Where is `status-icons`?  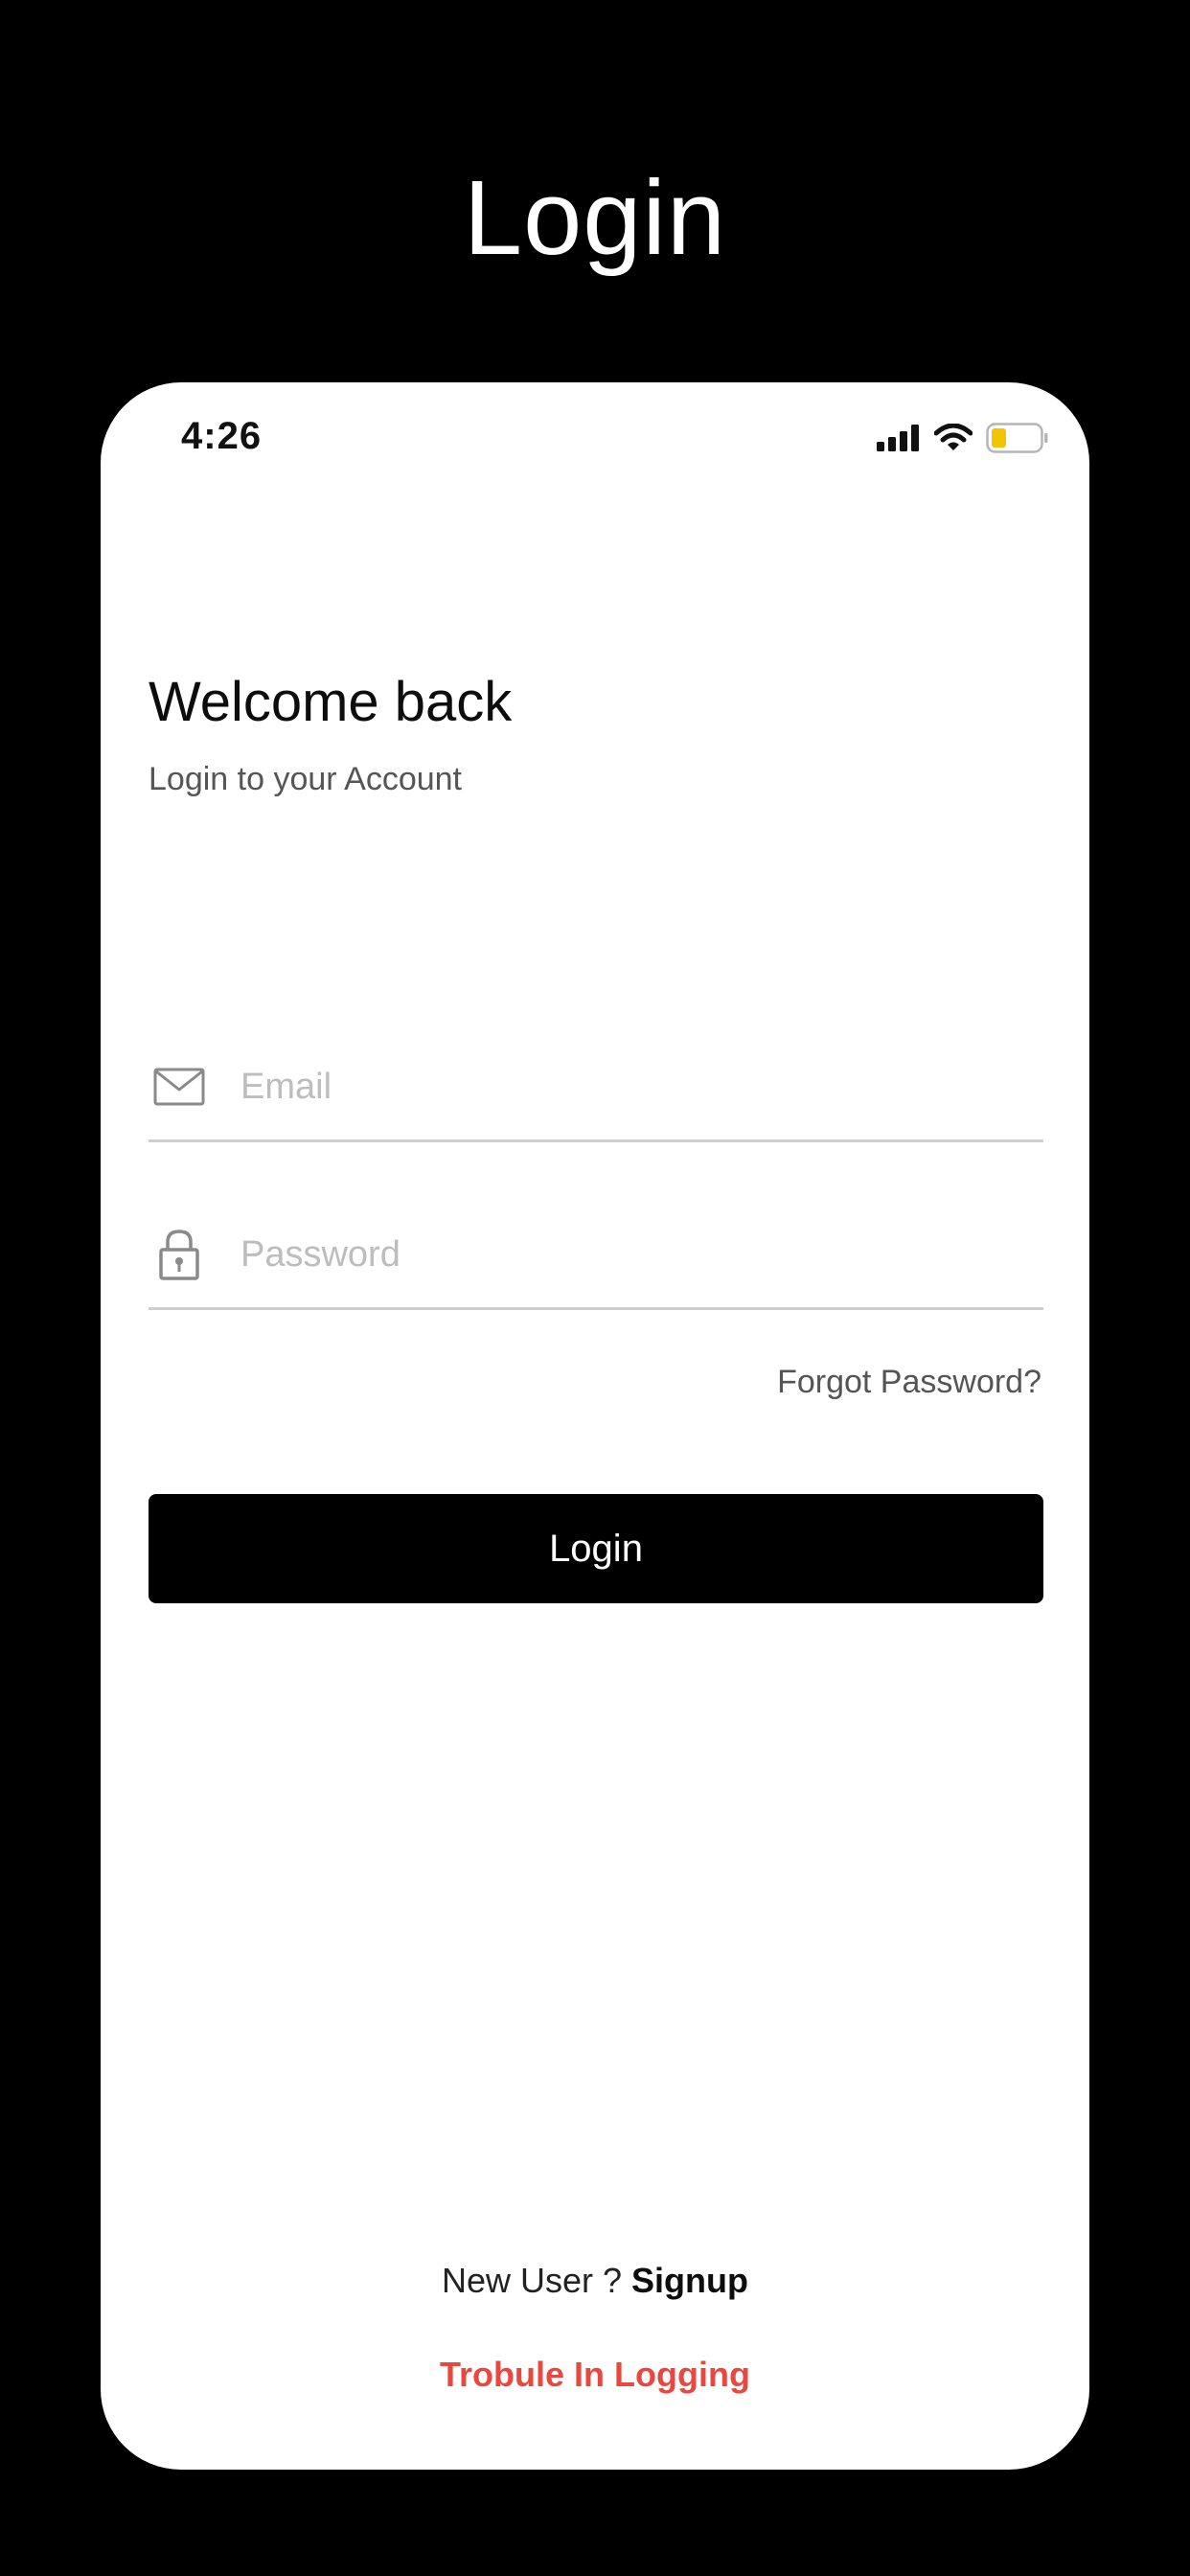 status-icons is located at coordinates (963, 440).